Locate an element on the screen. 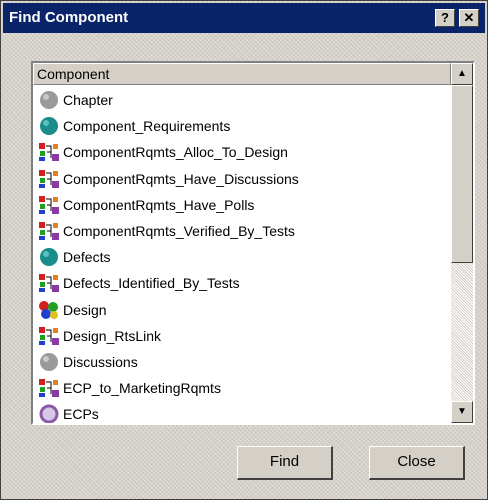 The width and height of the screenshot is (488, 500). list-item-label: Defects is located at coordinates (87, 257).